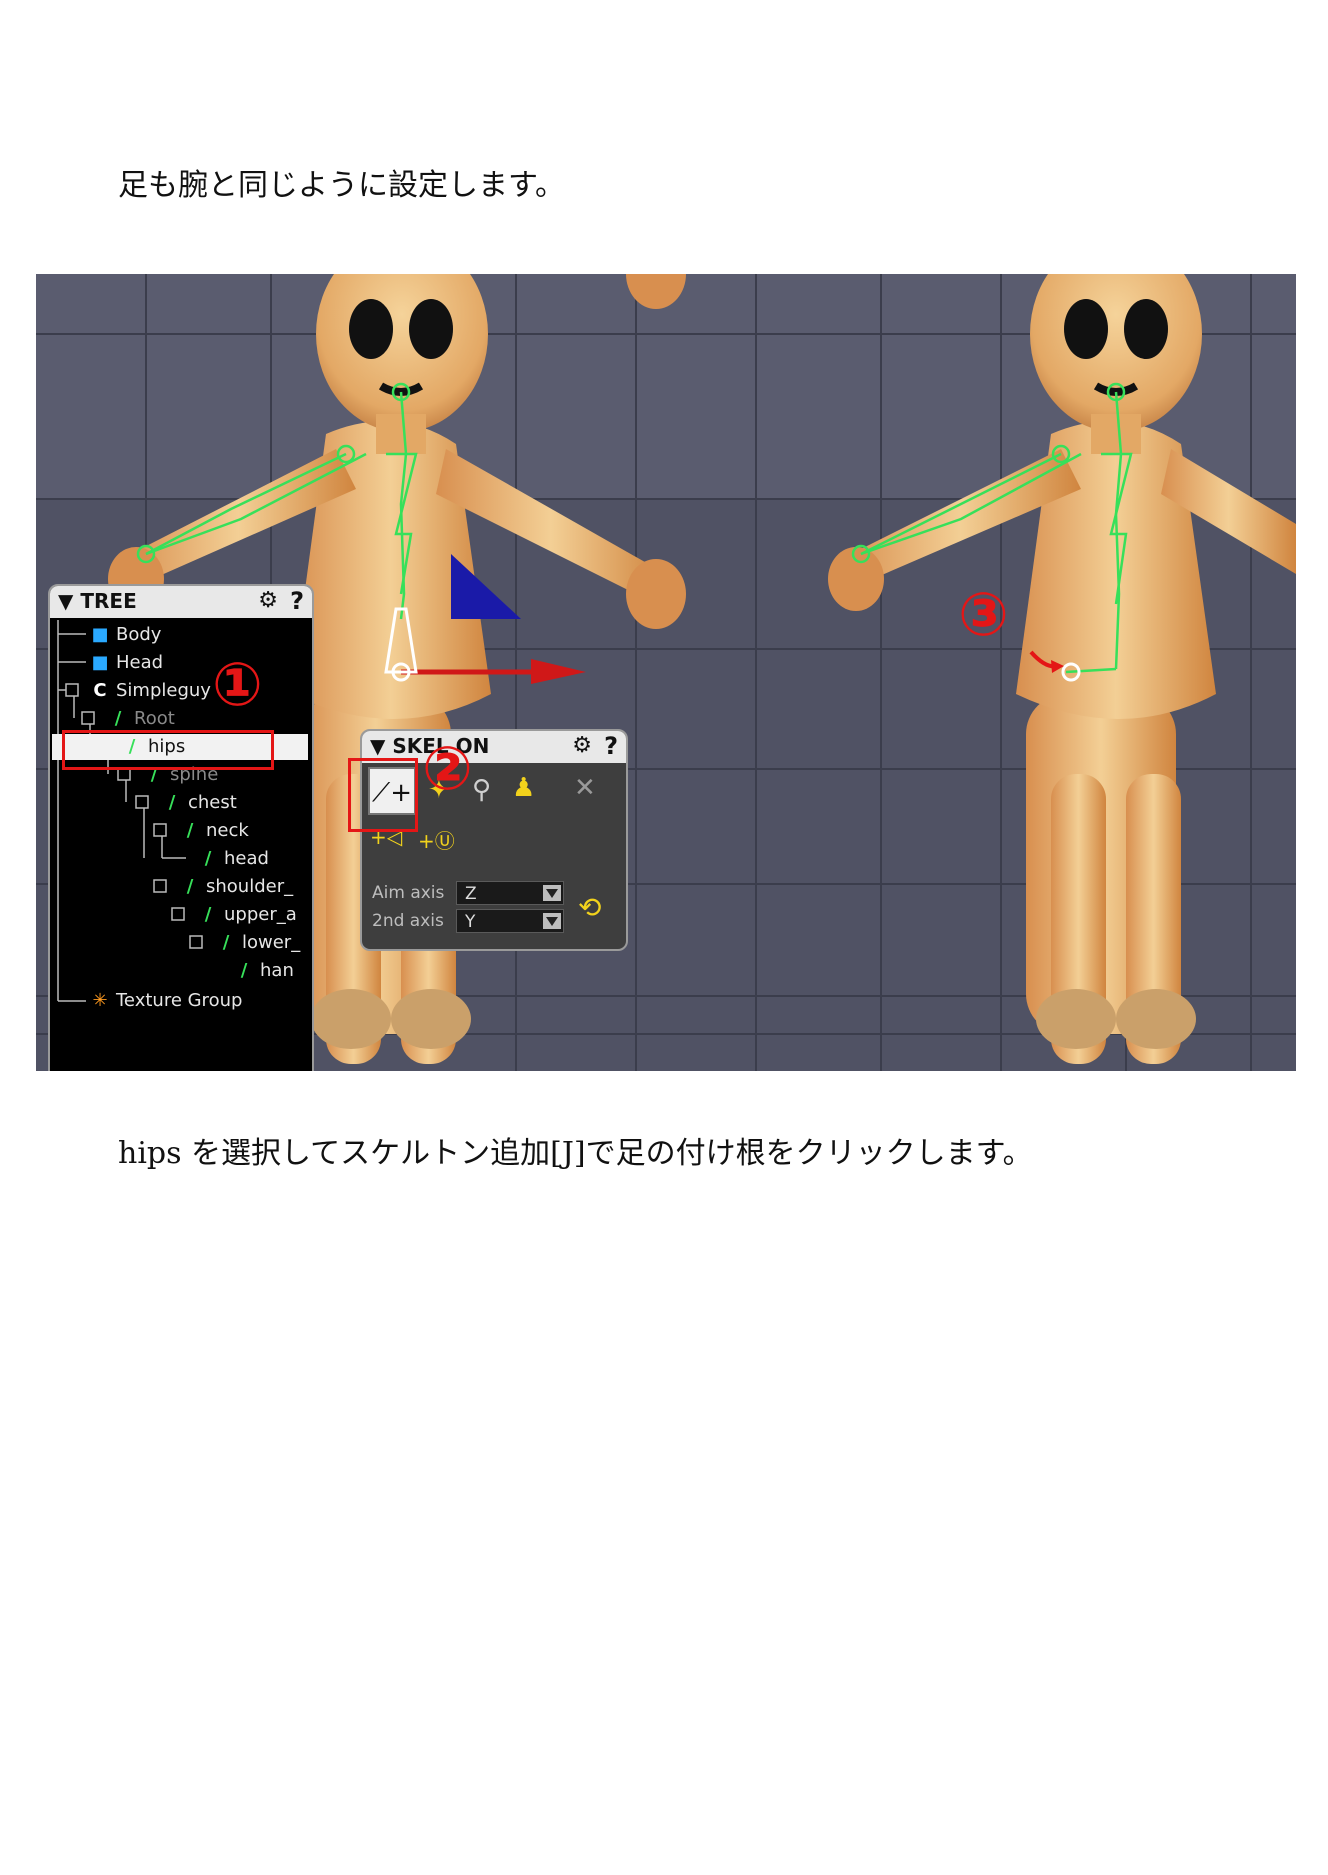 This screenshot has height=1875, width=1328. I want to click on tree-item-chest: / chest, so click(199, 803).